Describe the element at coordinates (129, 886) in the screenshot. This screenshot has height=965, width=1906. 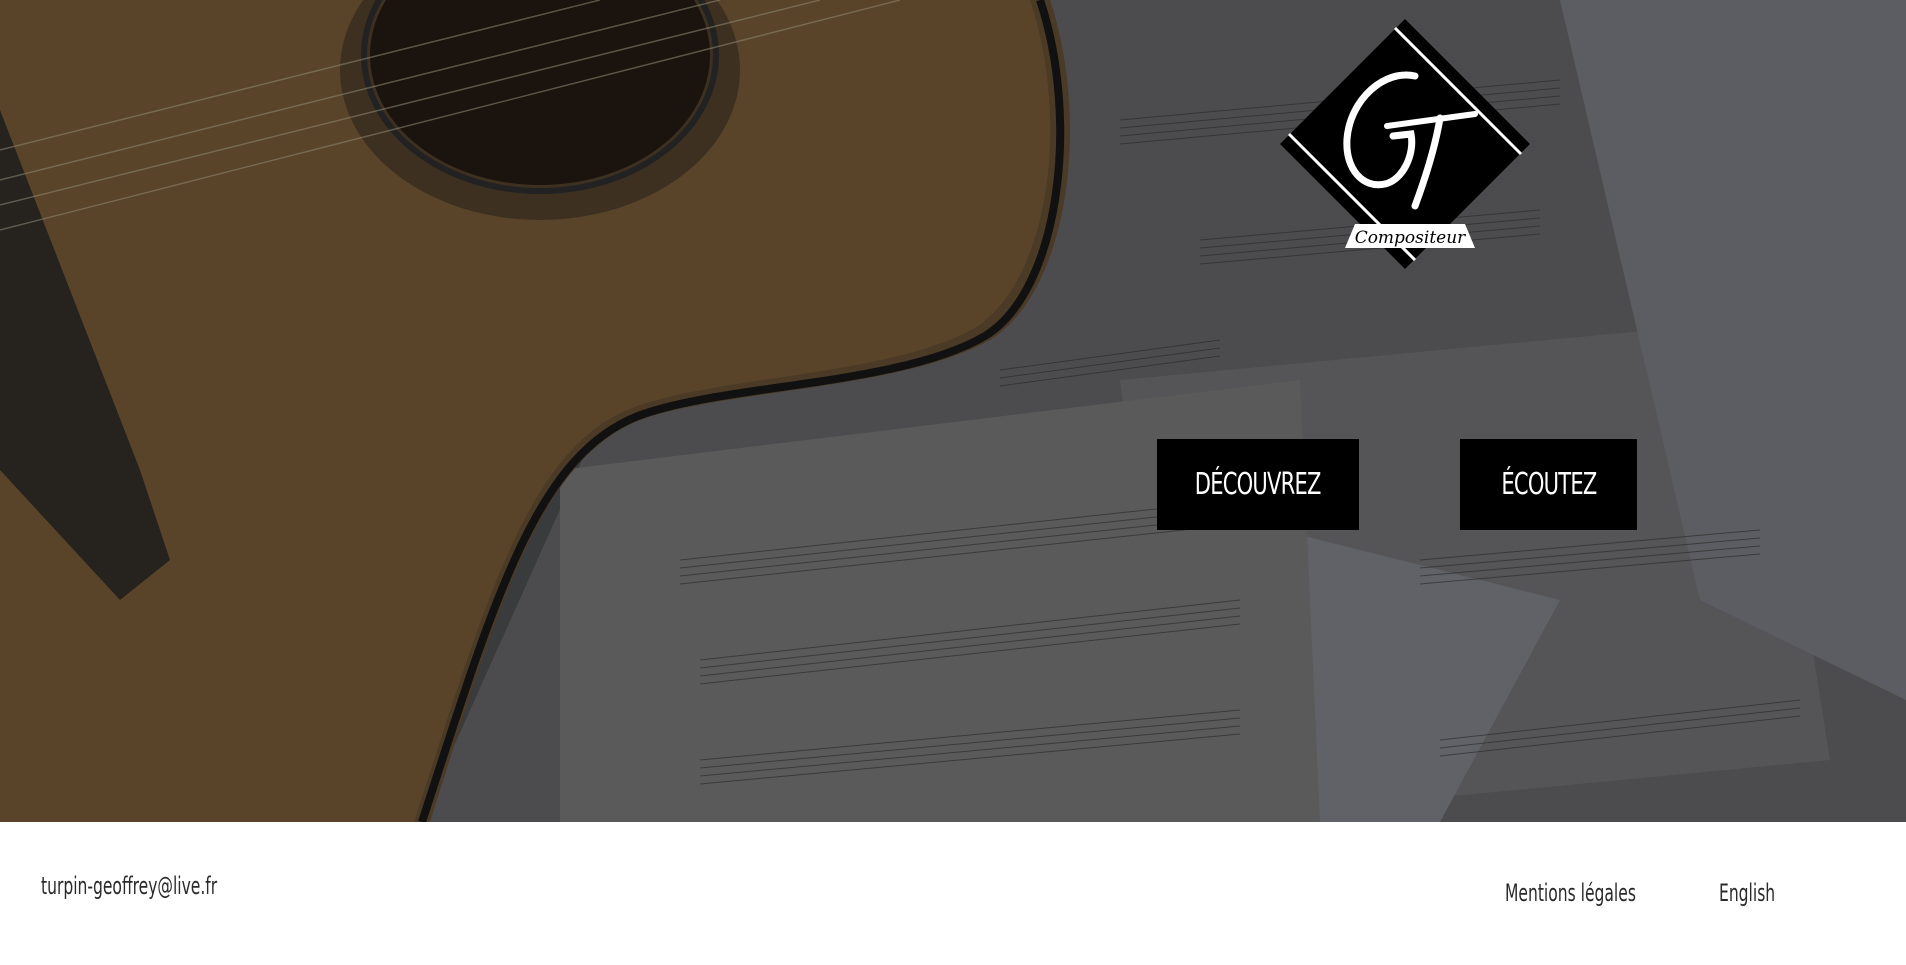
I see `contact-email: turpin-geoffrey@live.fr` at that location.